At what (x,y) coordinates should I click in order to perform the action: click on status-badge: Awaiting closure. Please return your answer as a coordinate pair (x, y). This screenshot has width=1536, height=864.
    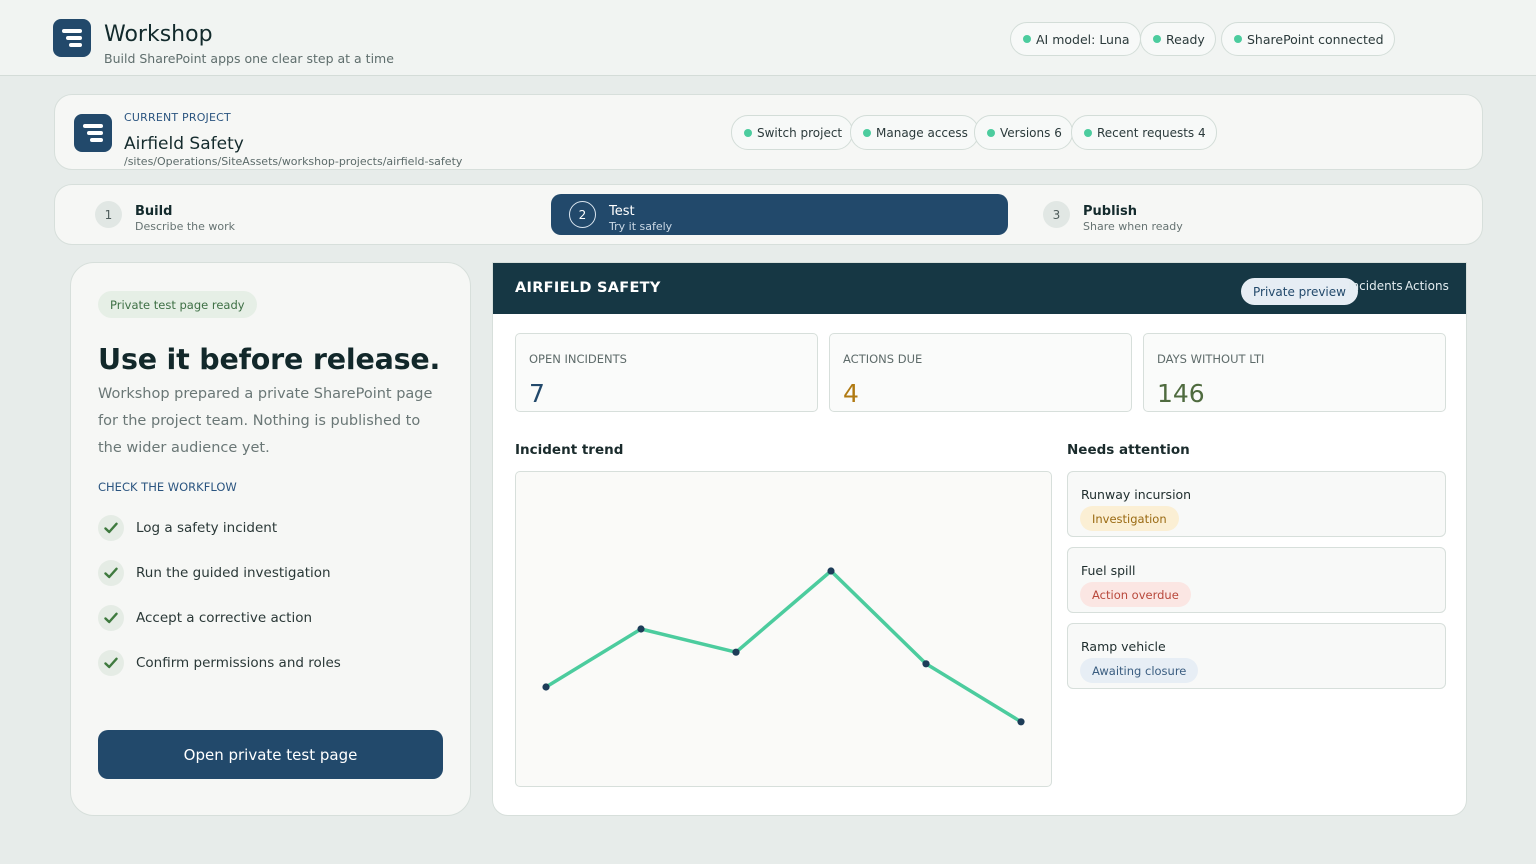
    Looking at the image, I should click on (1139, 670).